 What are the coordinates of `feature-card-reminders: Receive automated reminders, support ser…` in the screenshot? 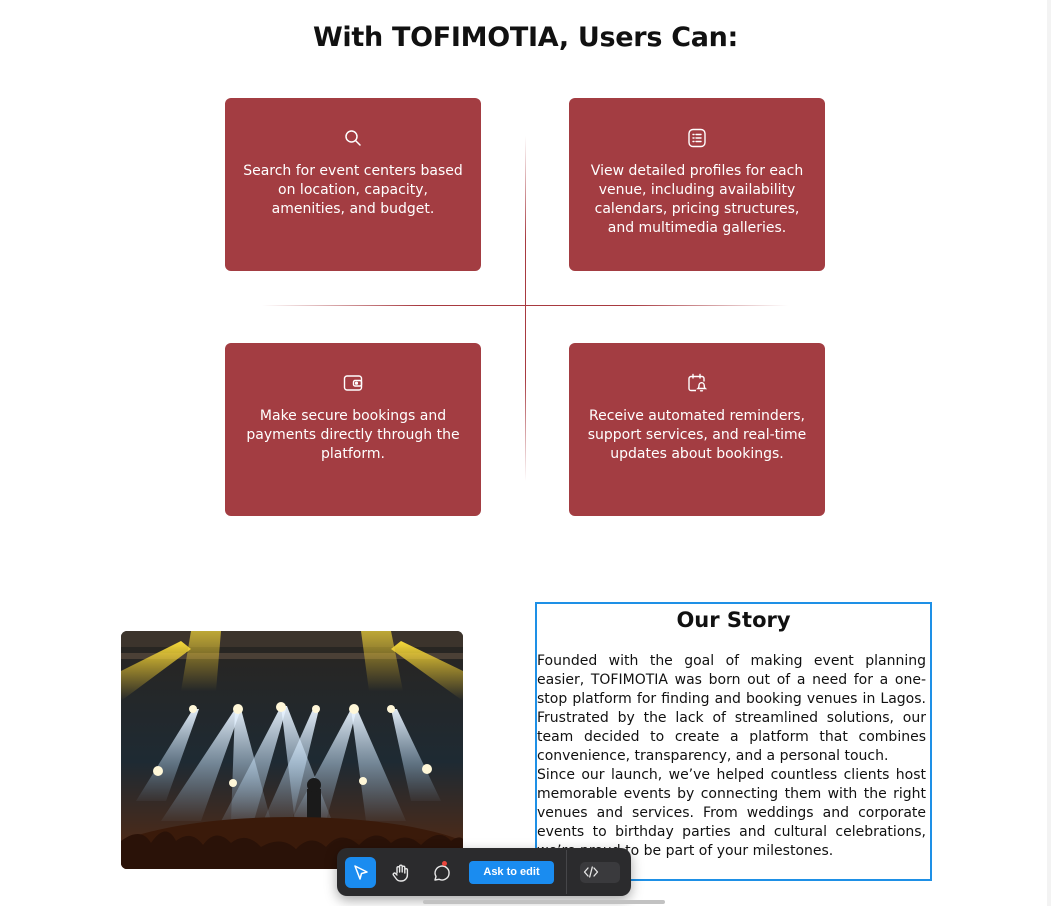 It's located at (697, 429).